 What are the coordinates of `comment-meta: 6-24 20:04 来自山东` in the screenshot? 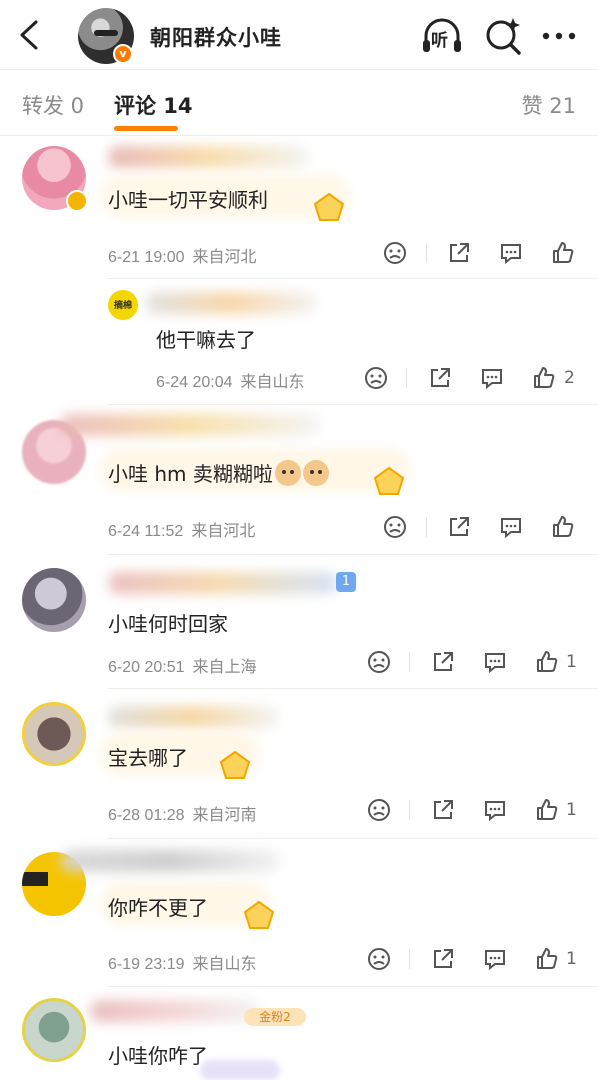 It's located at (230, 380).